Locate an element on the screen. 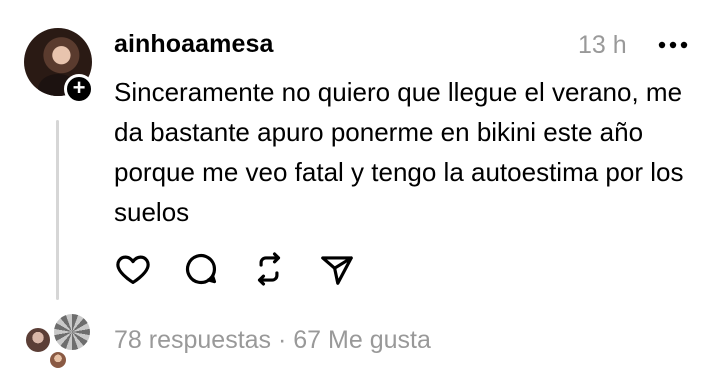  repost-icon is located at coordinates (269, 269).